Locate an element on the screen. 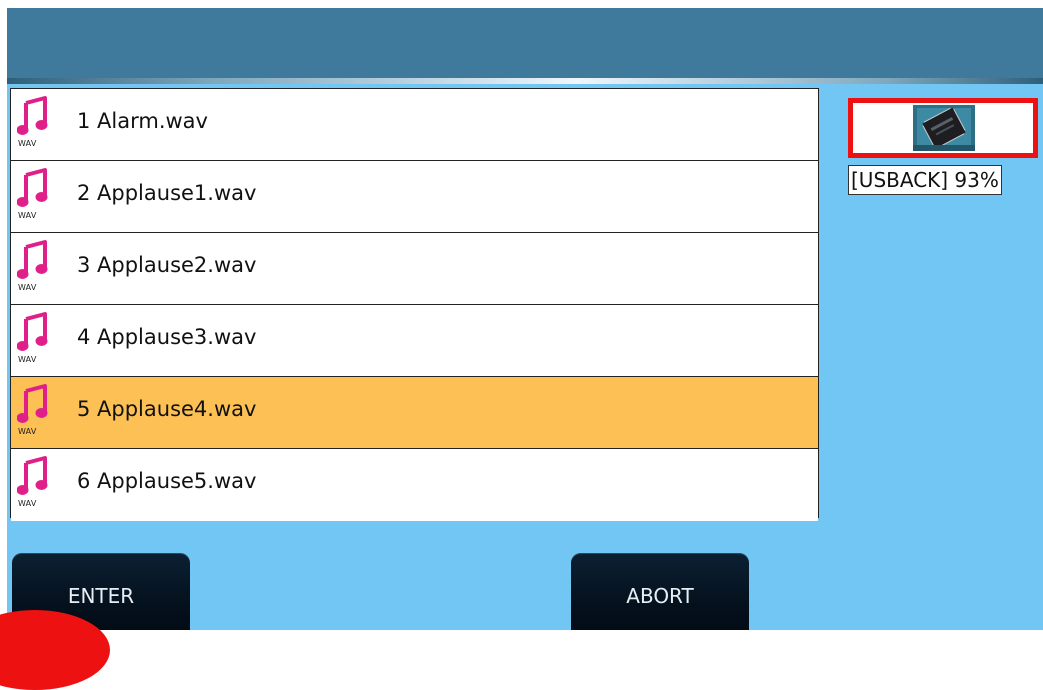  usb-chip-icon is located at coordinates (944, 128).